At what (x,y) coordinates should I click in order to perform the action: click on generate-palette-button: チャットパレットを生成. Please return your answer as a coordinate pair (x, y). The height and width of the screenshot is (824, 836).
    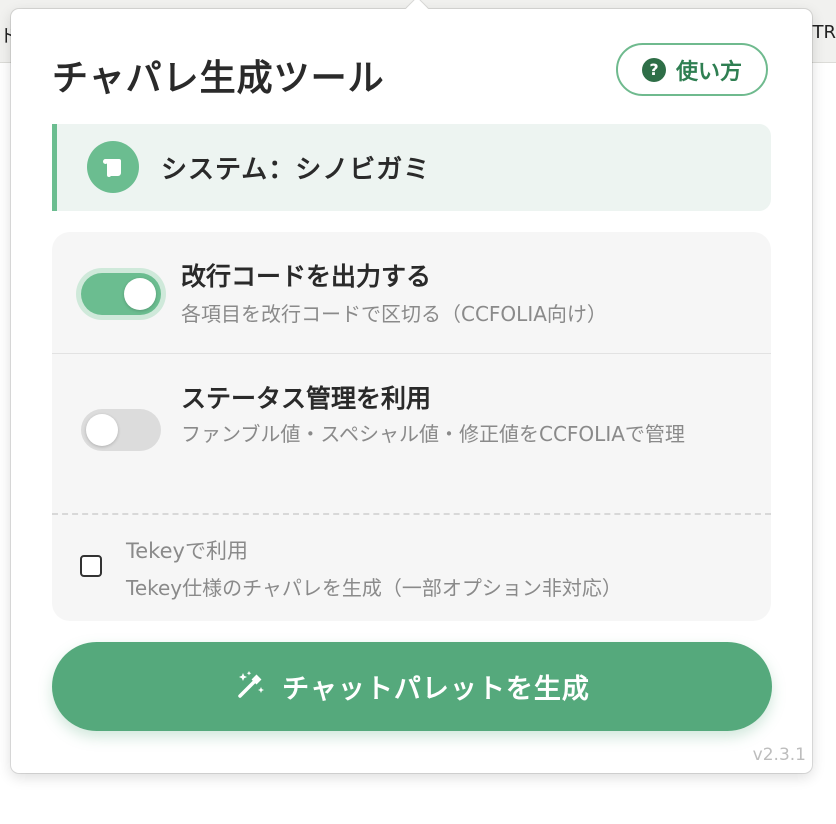
    Looking at the image, I should click on (412, 686).